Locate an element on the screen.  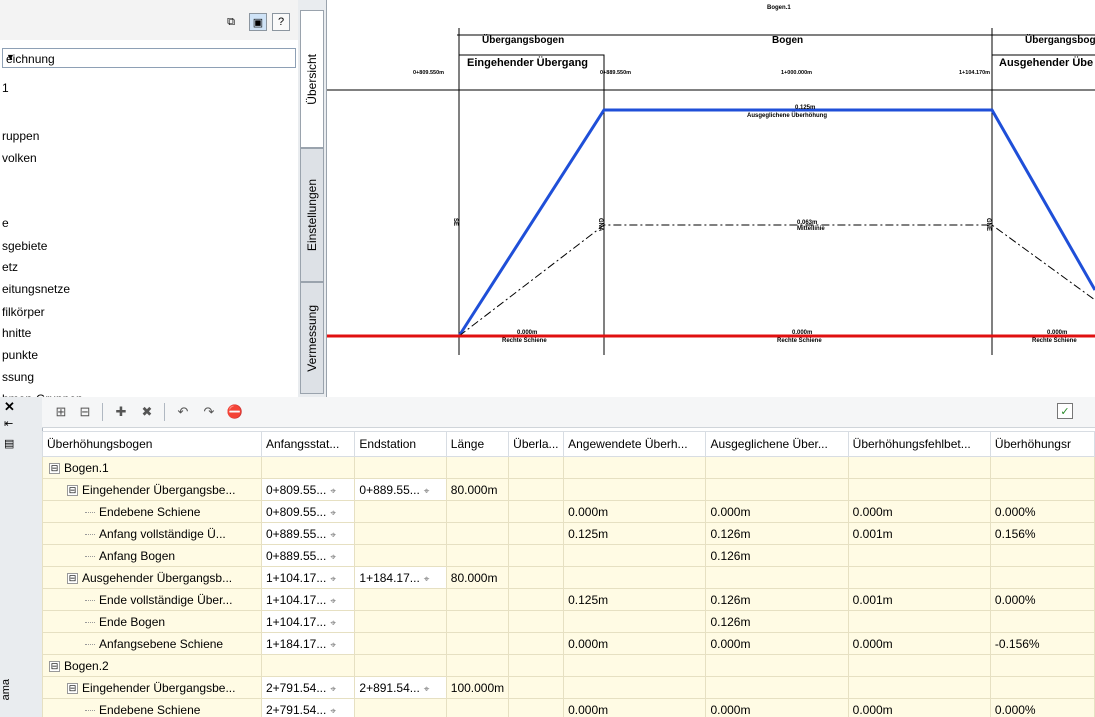
cell-len: 100.000m is located at coordinates (477, 687).